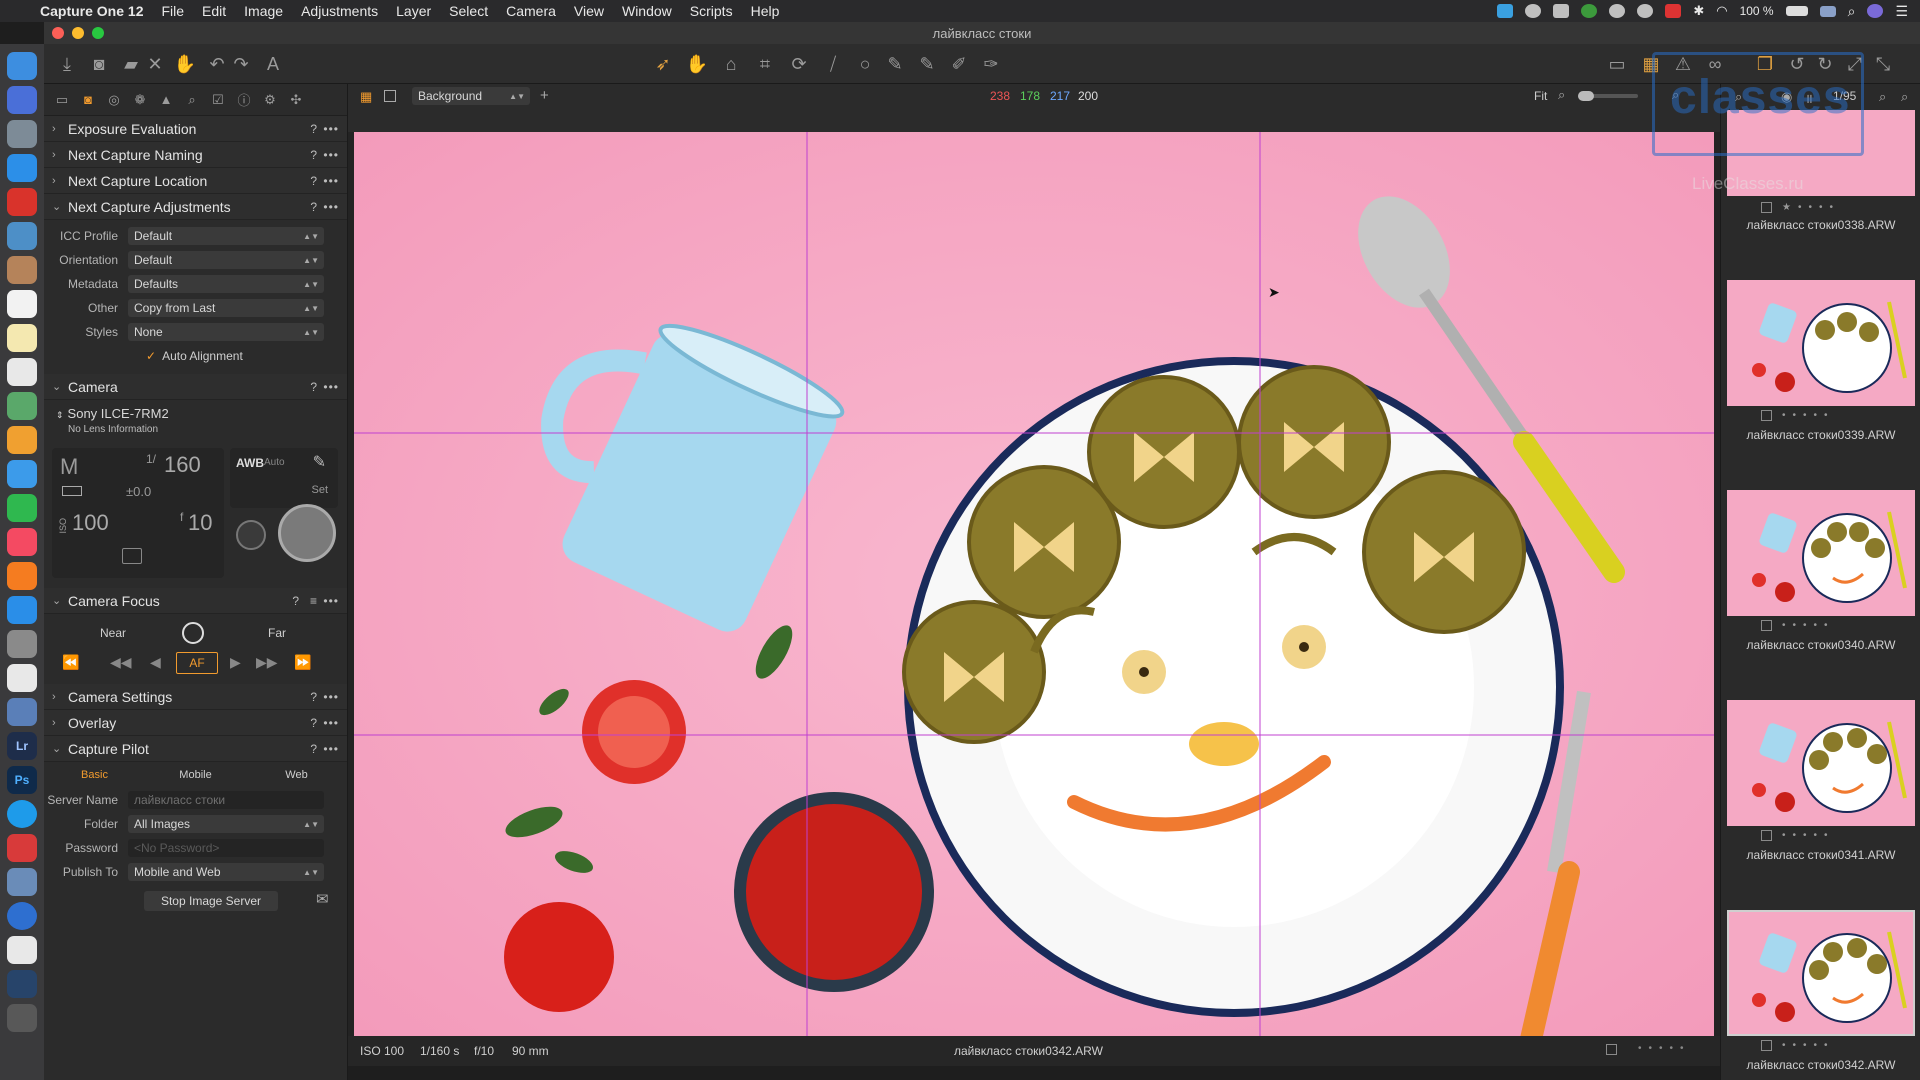 The image size is (1920, 1080). I want to click on import-icon: ⤓, so click(67, 64).